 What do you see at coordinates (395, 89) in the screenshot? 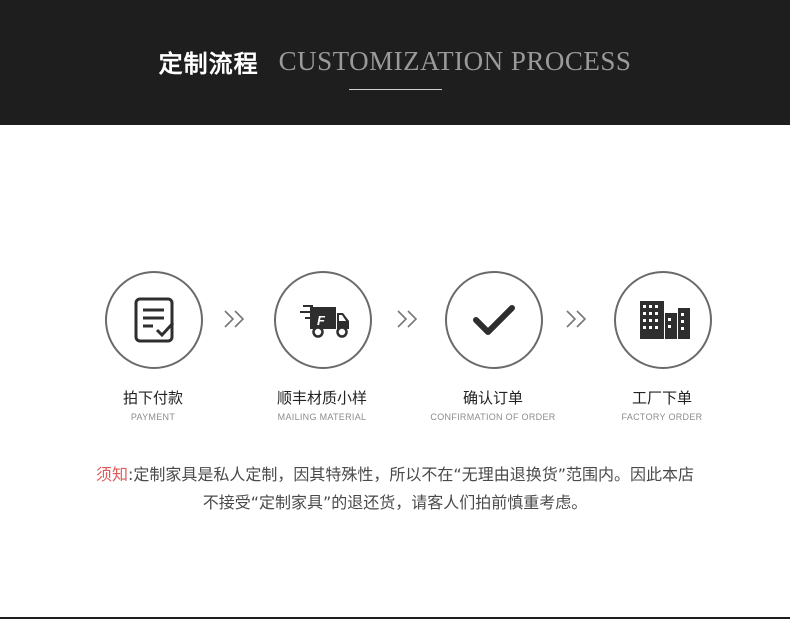
I see `title-underline` at bounding box center [395, 89].